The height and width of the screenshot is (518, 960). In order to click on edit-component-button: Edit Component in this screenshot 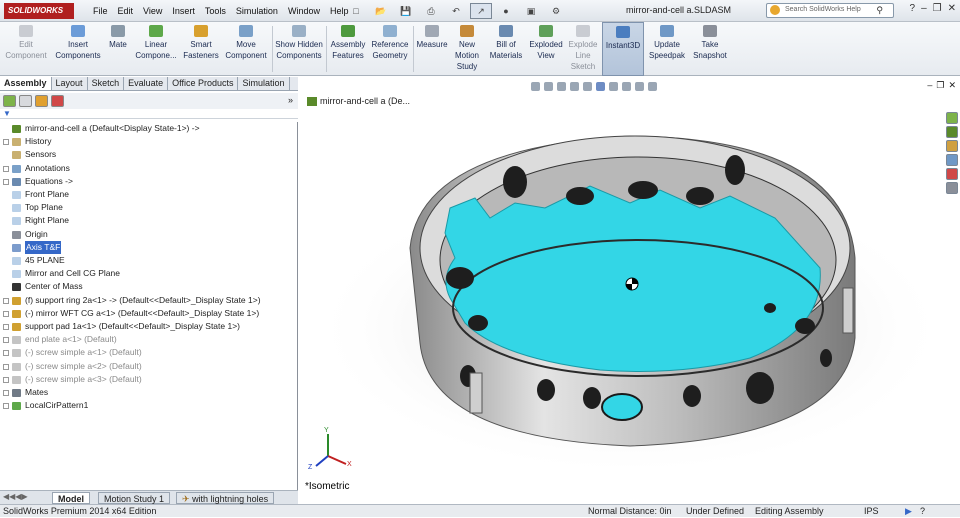, I will do `click(26, 49)`.